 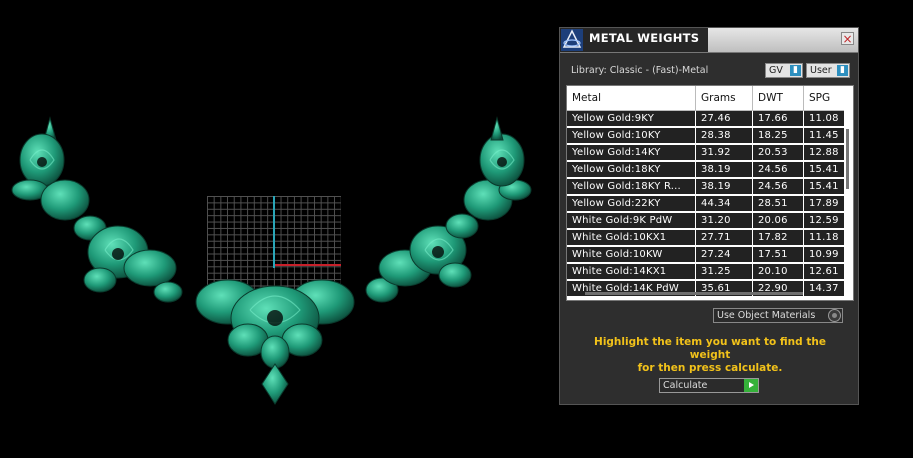 I want to click on unit-dropdown-label: GV, so click(x=776, y=70).